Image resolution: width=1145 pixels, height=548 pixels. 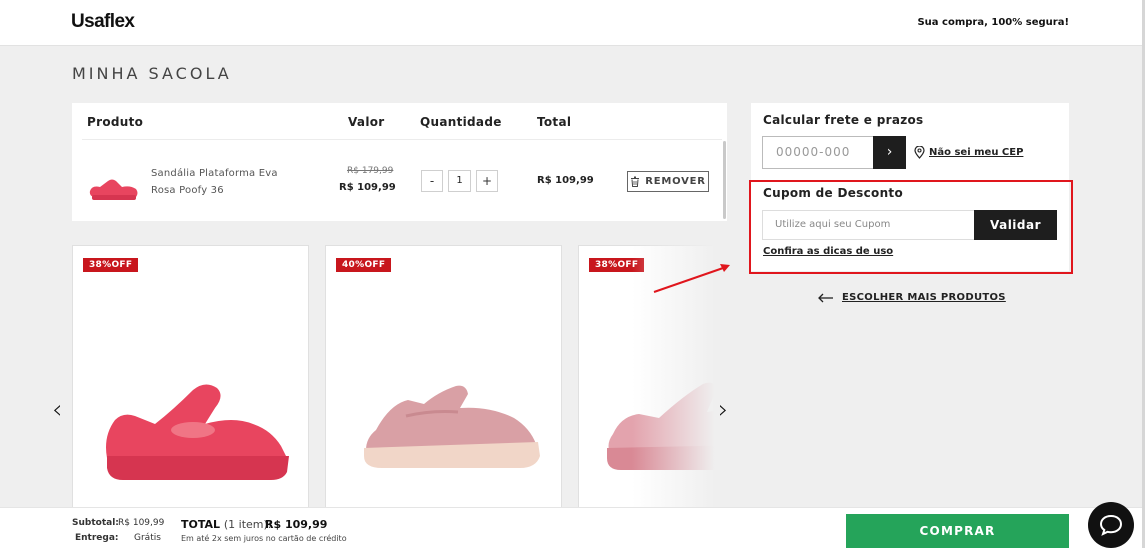 What do you see at coordinates (57, 410) in the screenshot?
I see `carousel-prev-icon: ‹` at bounding box center [57, 410].